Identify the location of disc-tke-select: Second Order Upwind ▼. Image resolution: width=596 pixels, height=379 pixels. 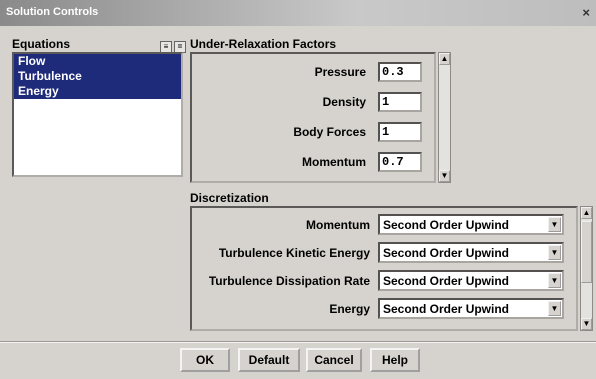
(471, 252).